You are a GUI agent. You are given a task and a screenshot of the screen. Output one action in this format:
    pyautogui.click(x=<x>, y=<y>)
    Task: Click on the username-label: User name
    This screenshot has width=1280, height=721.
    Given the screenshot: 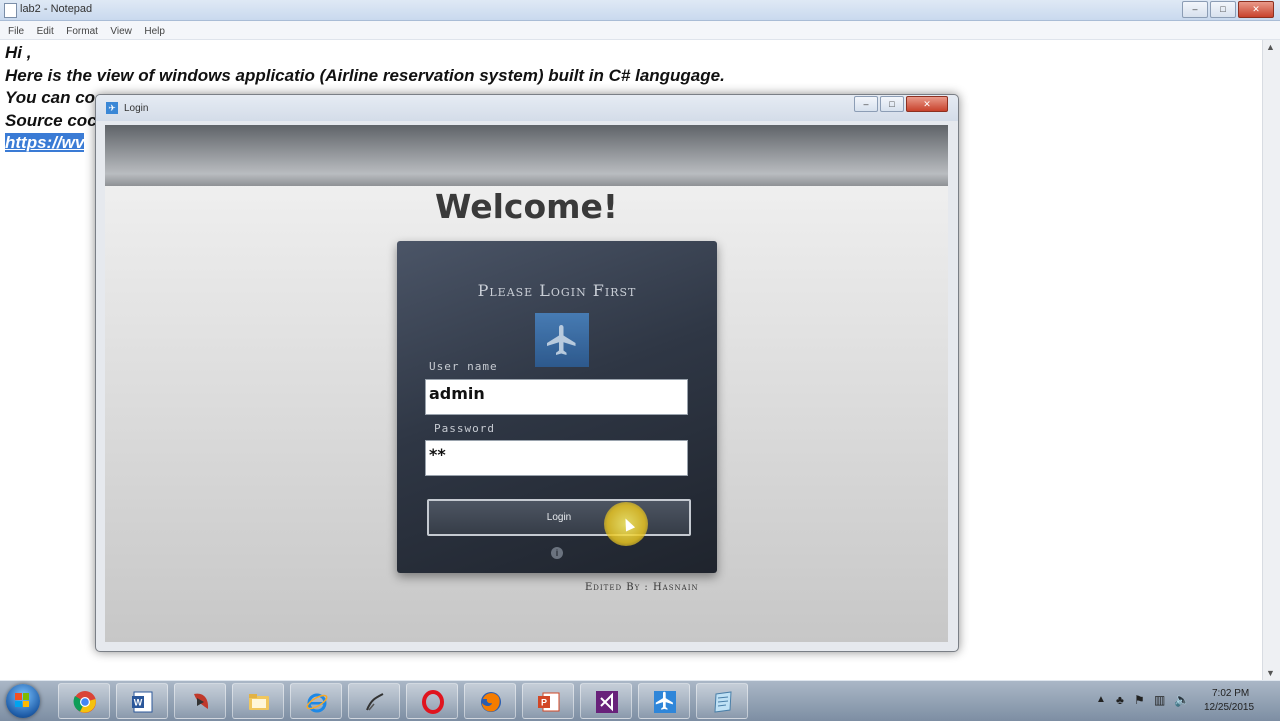 What is the action you would take?
    pyautogui.click(x=463, y=366)
    